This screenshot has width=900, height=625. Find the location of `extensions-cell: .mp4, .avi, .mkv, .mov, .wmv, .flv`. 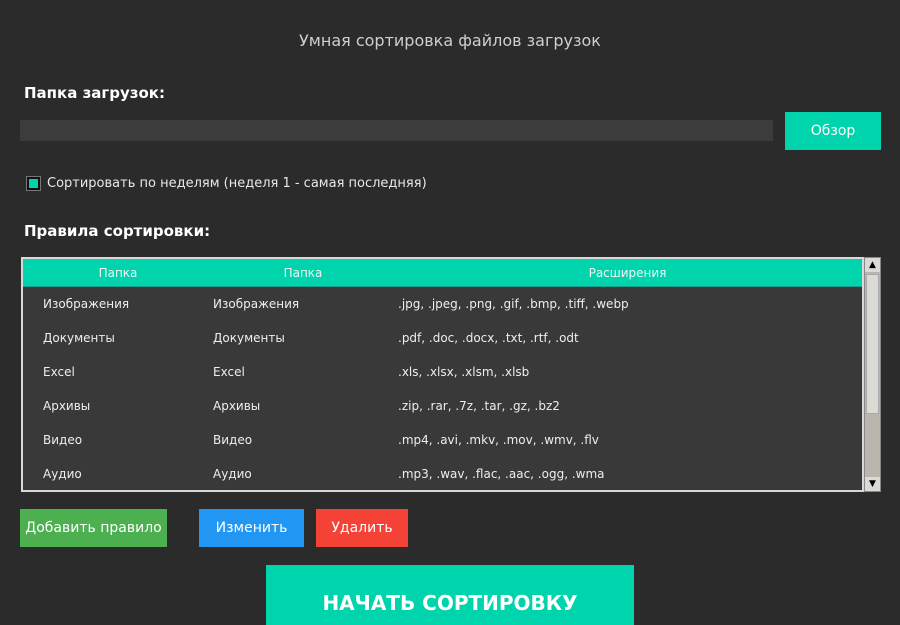

extensions-cell: .mp4, .avi, .mkv, .mov, .wmv, .flv is located at coordinates (498, 440).